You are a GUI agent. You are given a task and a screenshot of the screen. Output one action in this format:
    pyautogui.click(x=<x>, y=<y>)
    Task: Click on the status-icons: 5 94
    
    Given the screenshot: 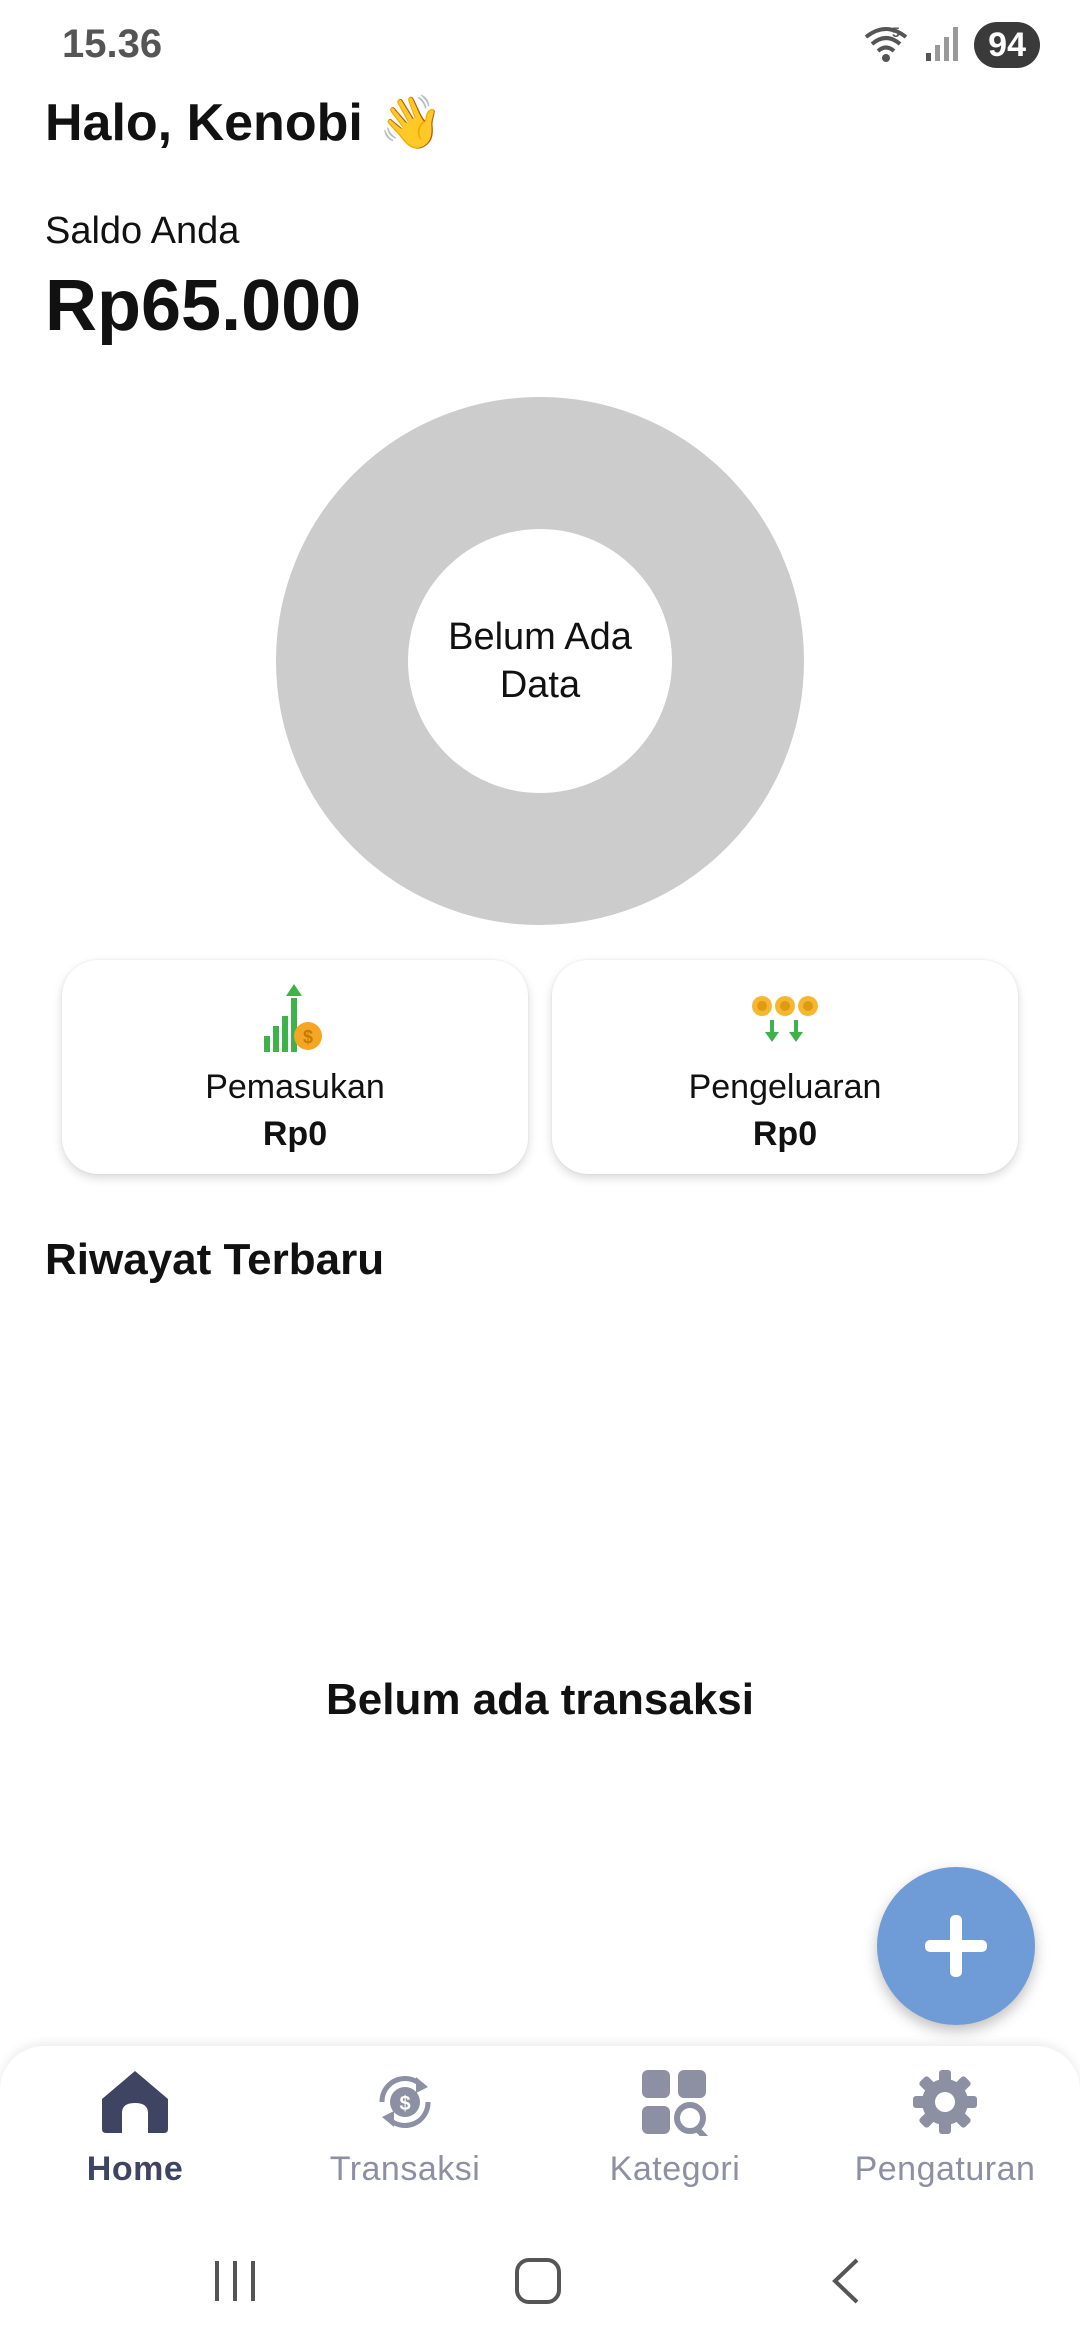 What is the action you would take?
    pyautogui.click(x=951, y=45)
    